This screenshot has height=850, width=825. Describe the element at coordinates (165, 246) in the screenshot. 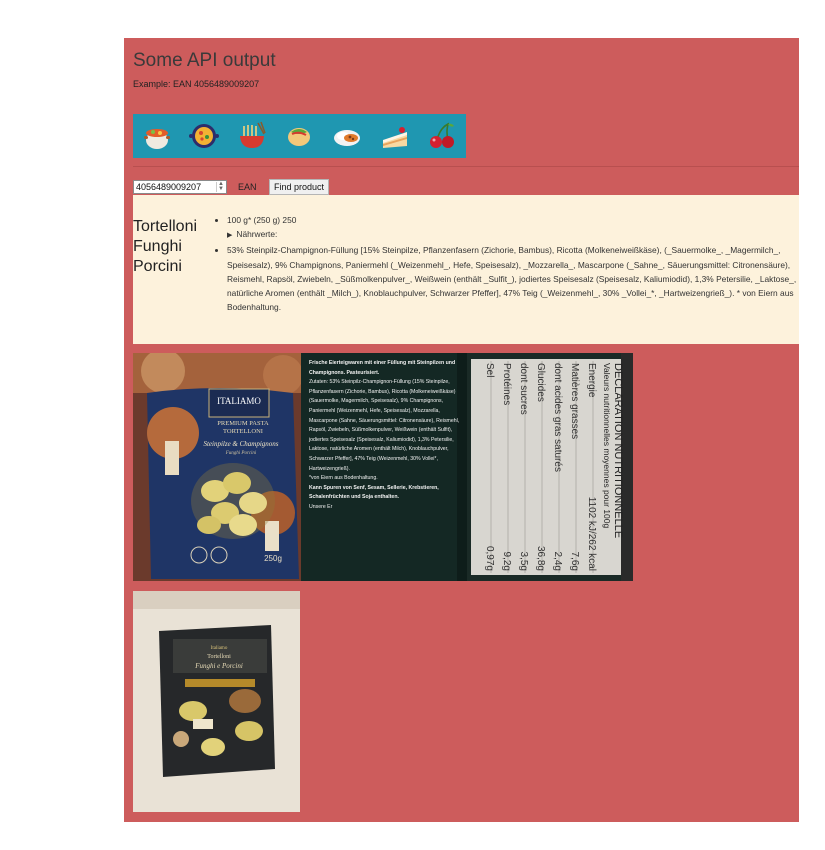

I see `product-name: Tortelloni Funghi Porcini` at that location.